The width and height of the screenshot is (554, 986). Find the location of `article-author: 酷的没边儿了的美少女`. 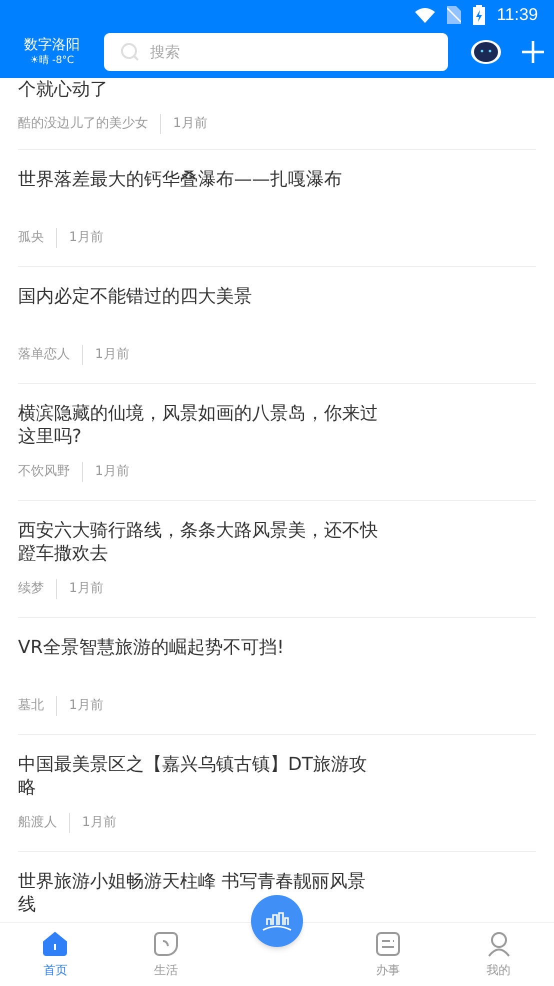

article-author: 酷的没边儿了的美少女 is located at coordinates (83, 124).